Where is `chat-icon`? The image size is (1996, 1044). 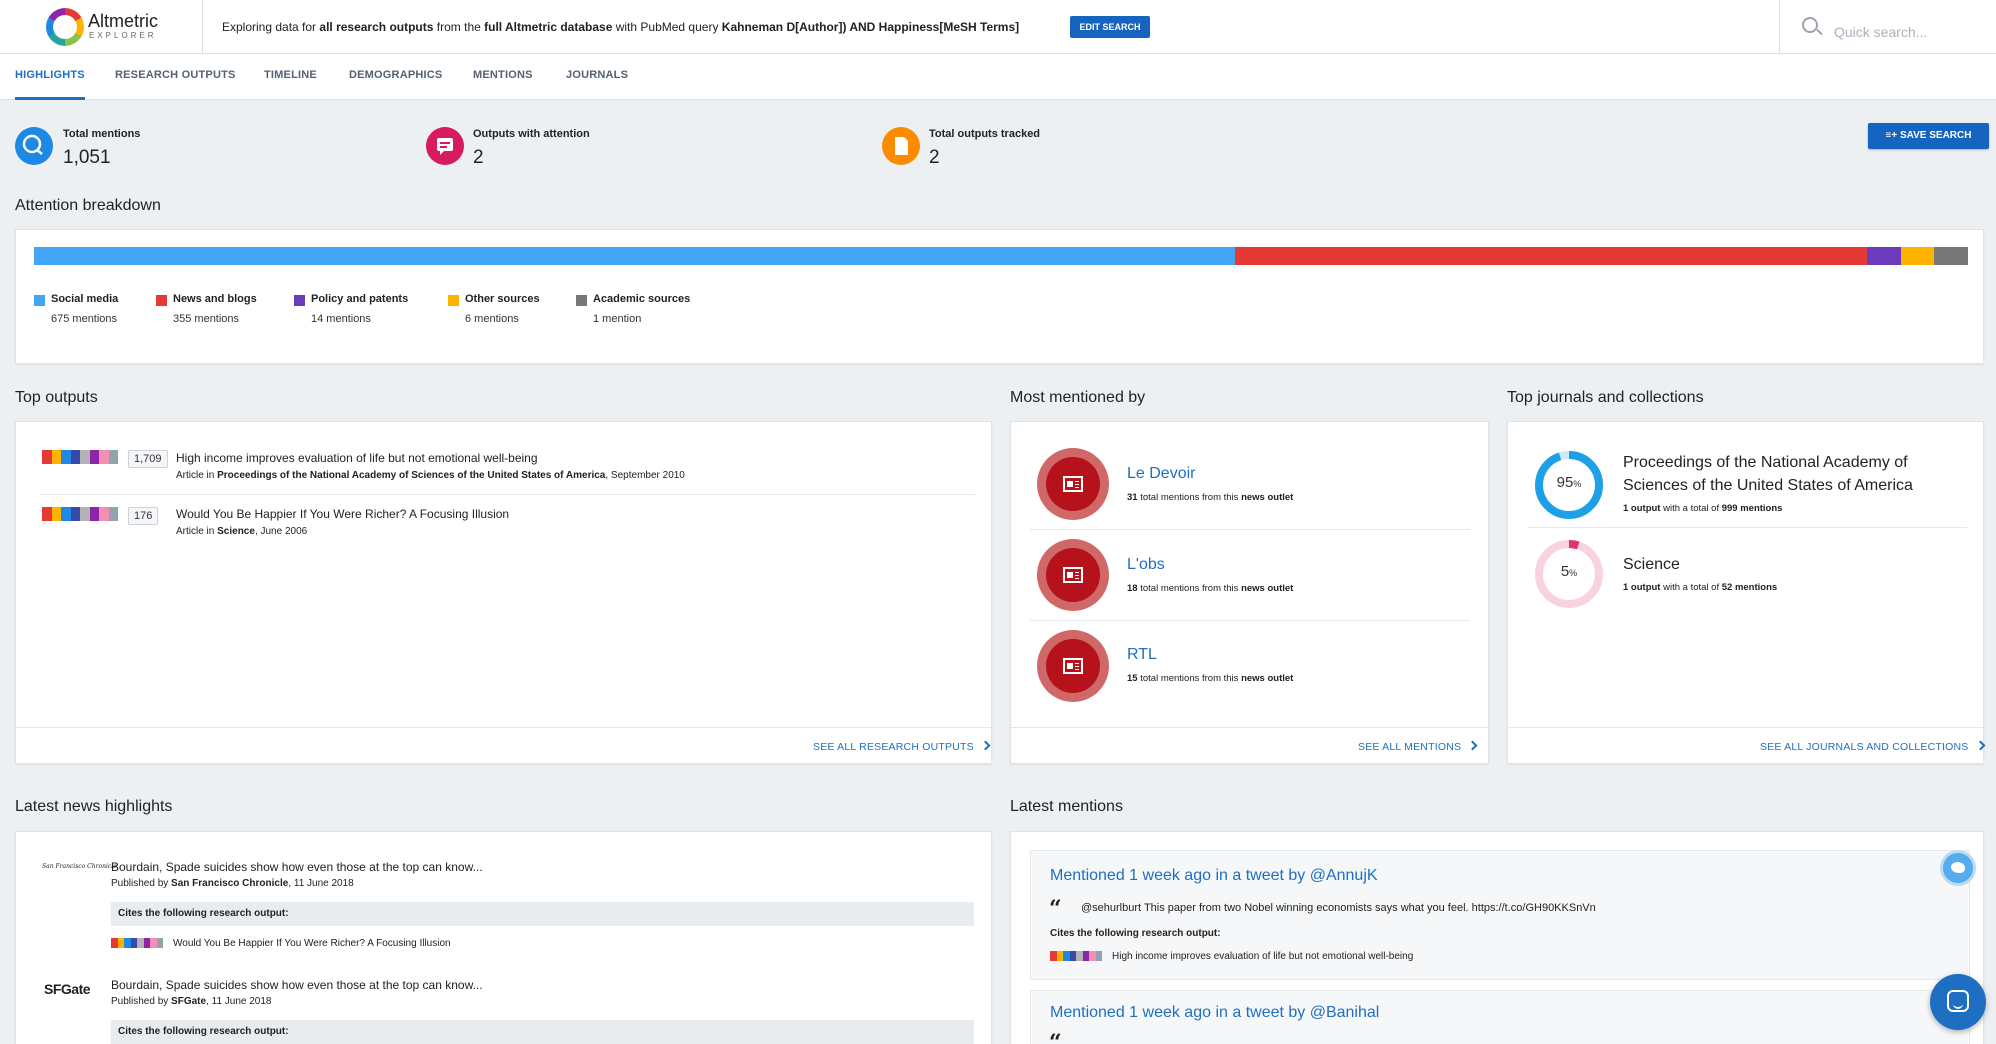 chat-icon is located at coordinates (1958, 1001).